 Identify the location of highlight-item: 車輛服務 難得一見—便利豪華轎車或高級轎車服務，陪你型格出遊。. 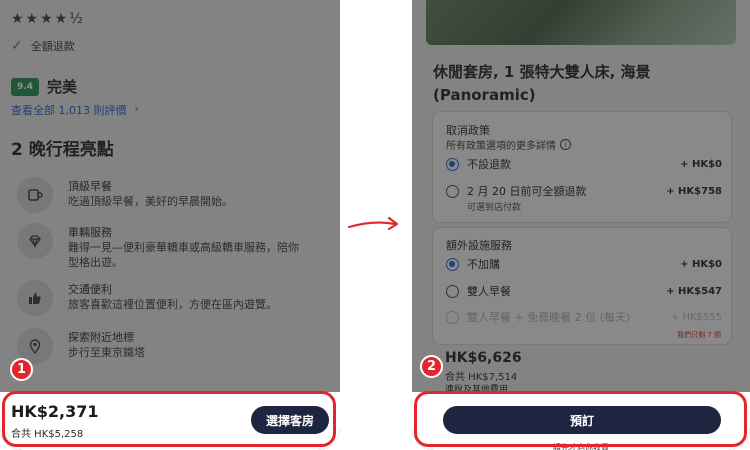
(167, 246).